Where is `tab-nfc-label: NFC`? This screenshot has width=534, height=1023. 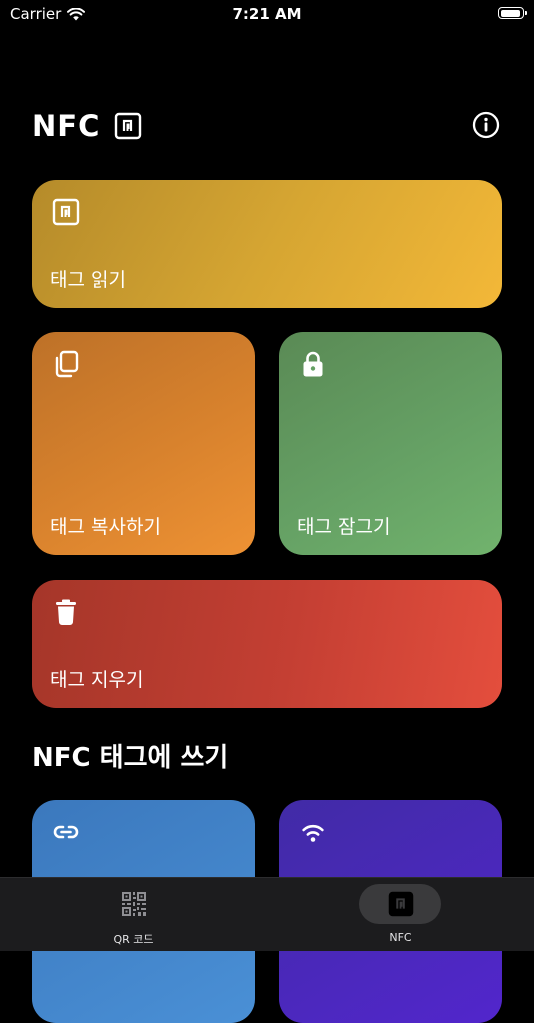
tab-nfc-label: NFC is located at coordinates (400, 937).